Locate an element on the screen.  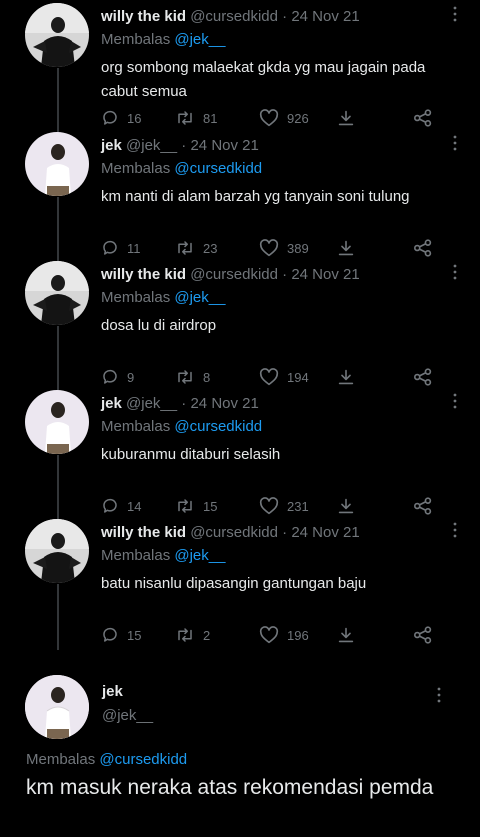
like-button: 926 is located at coordinates (284, 118).